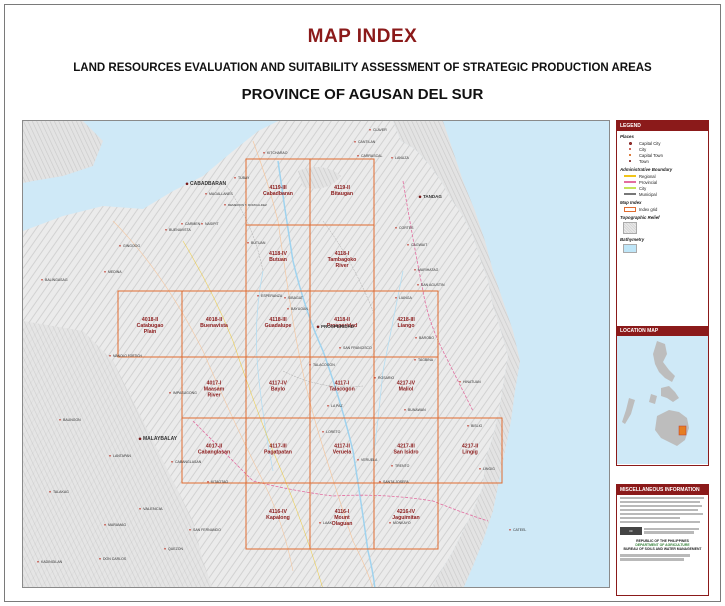 The height and width of the screenshot is (606, 725). I want to click on place-label: KITCHARAO, so click(277, 153).